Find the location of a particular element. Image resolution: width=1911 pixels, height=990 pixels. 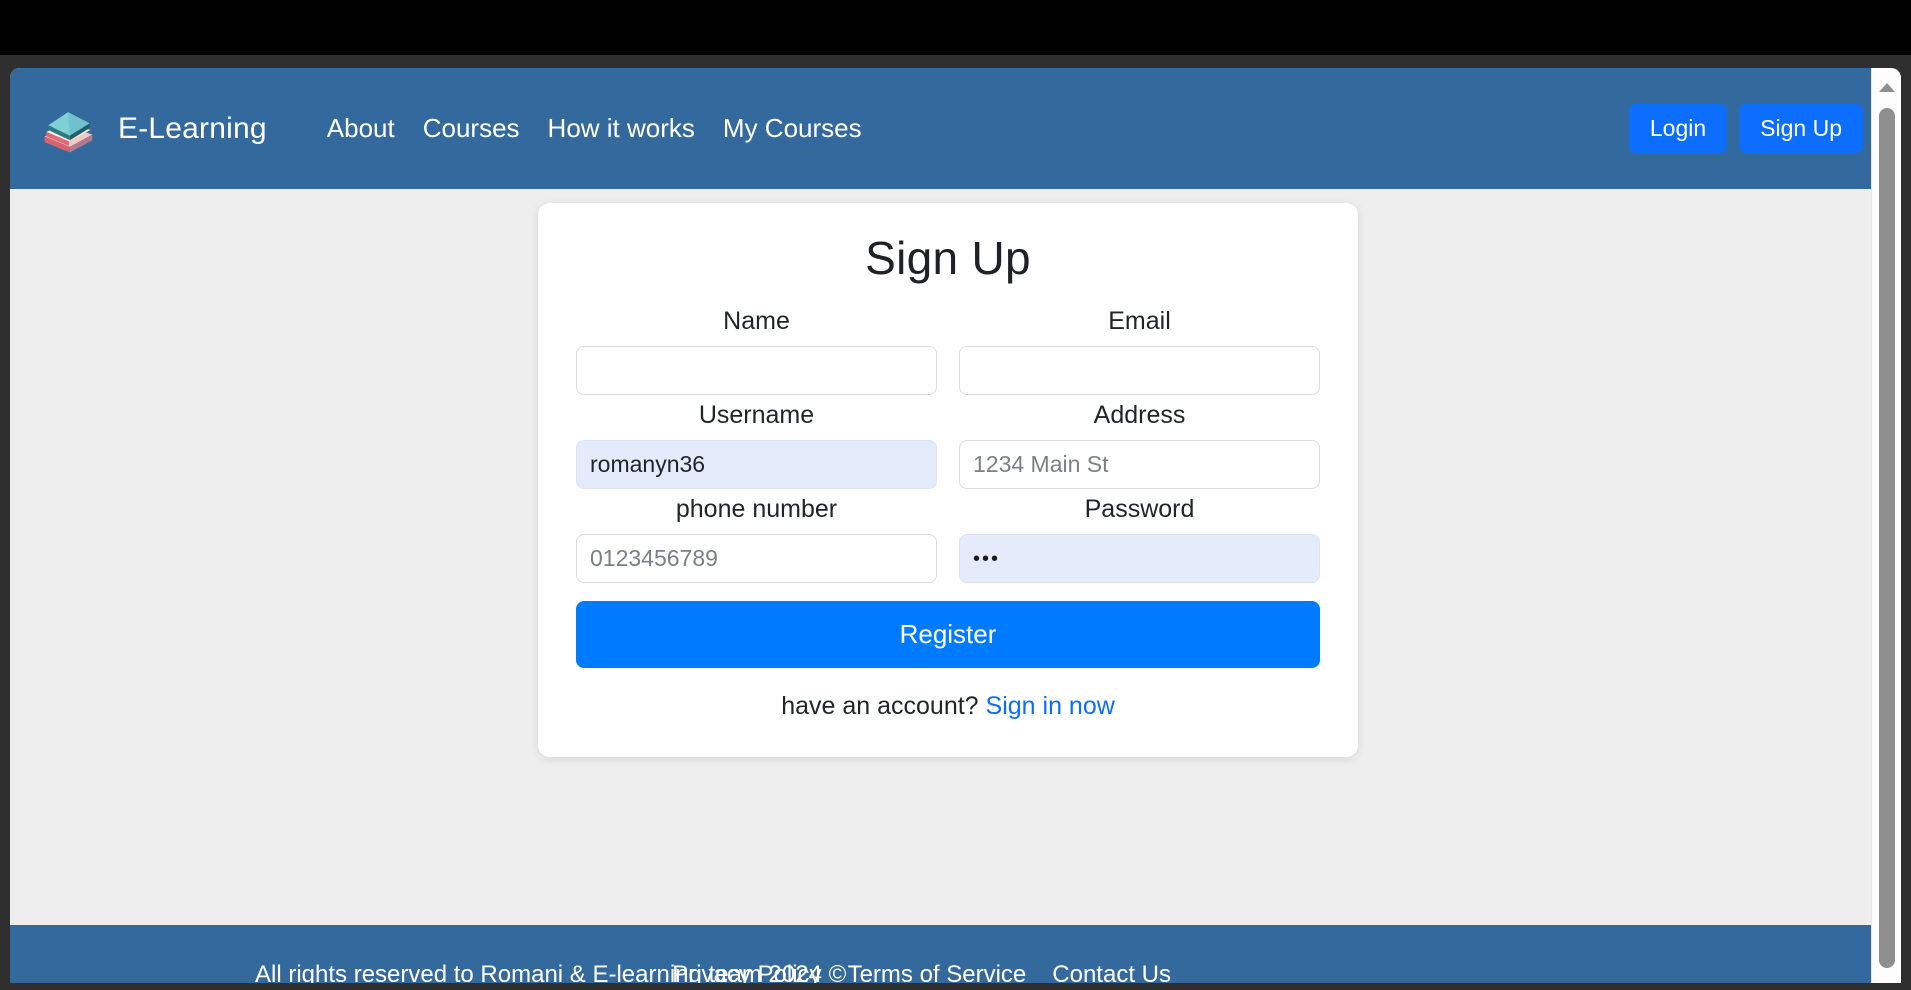

field-group-password: Password ••• is located at coordinates (1139, 539).